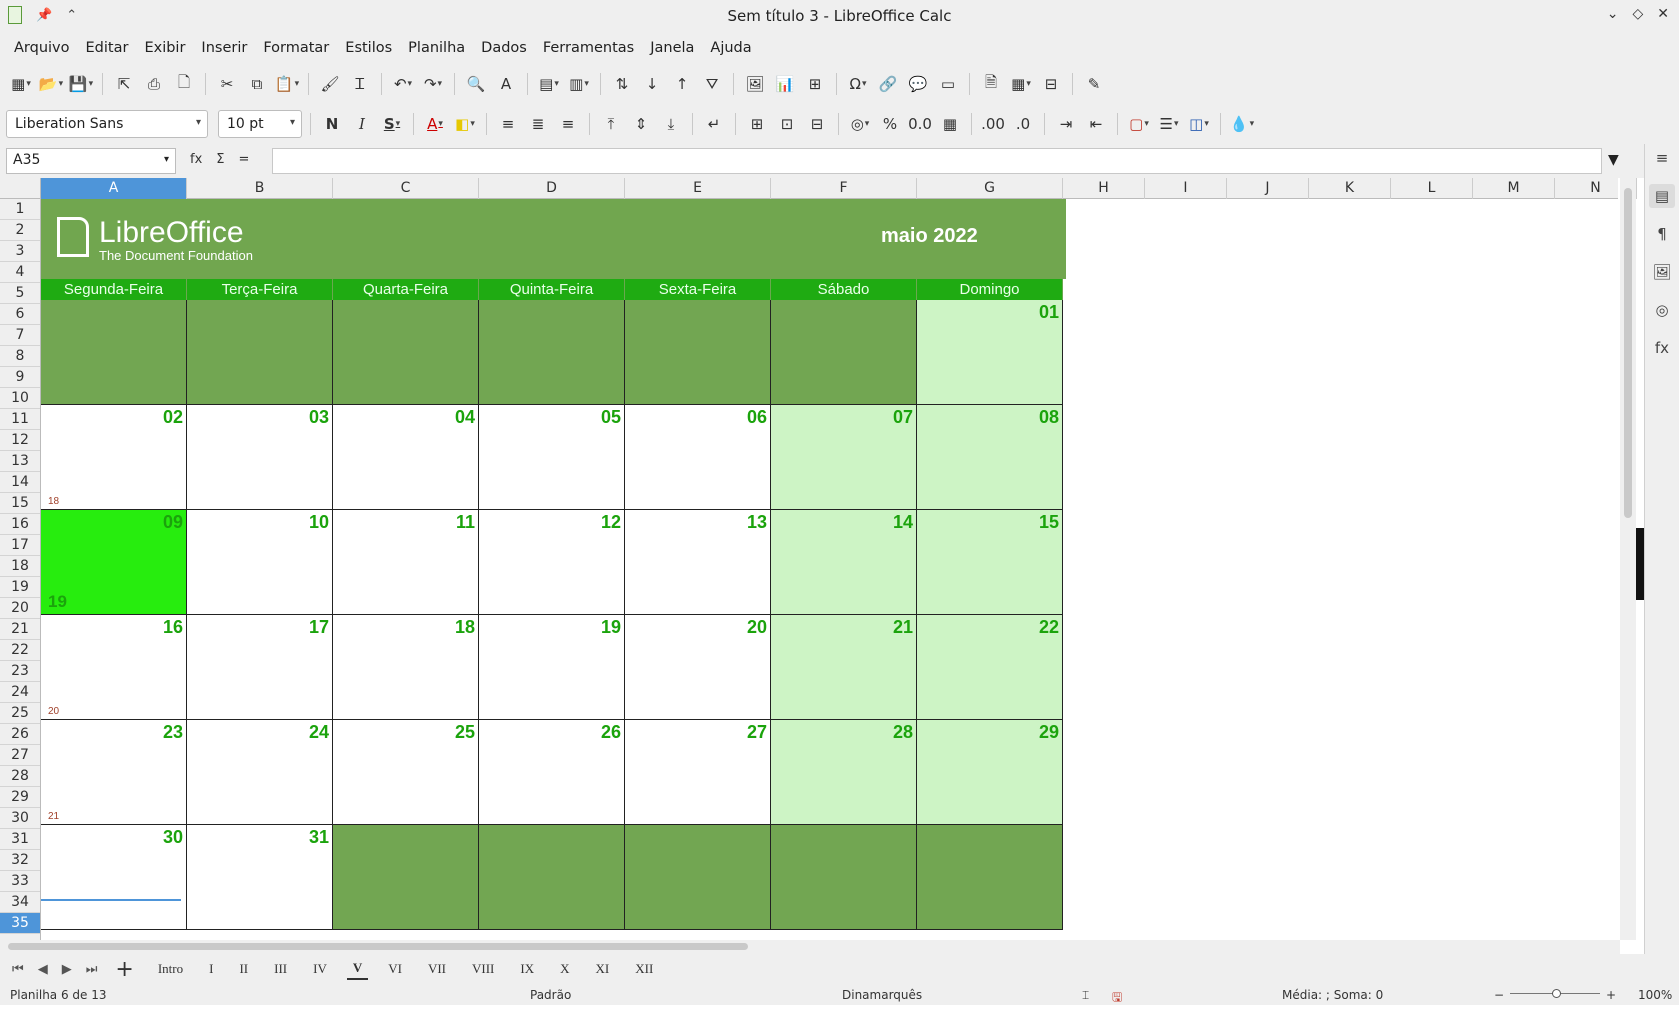 This screenshot has width=1679, height=1009. What do you see at coordinates (227, 84) in the screenshot?
I see `cut-icon: ✂` at bounding box center [227, 84].